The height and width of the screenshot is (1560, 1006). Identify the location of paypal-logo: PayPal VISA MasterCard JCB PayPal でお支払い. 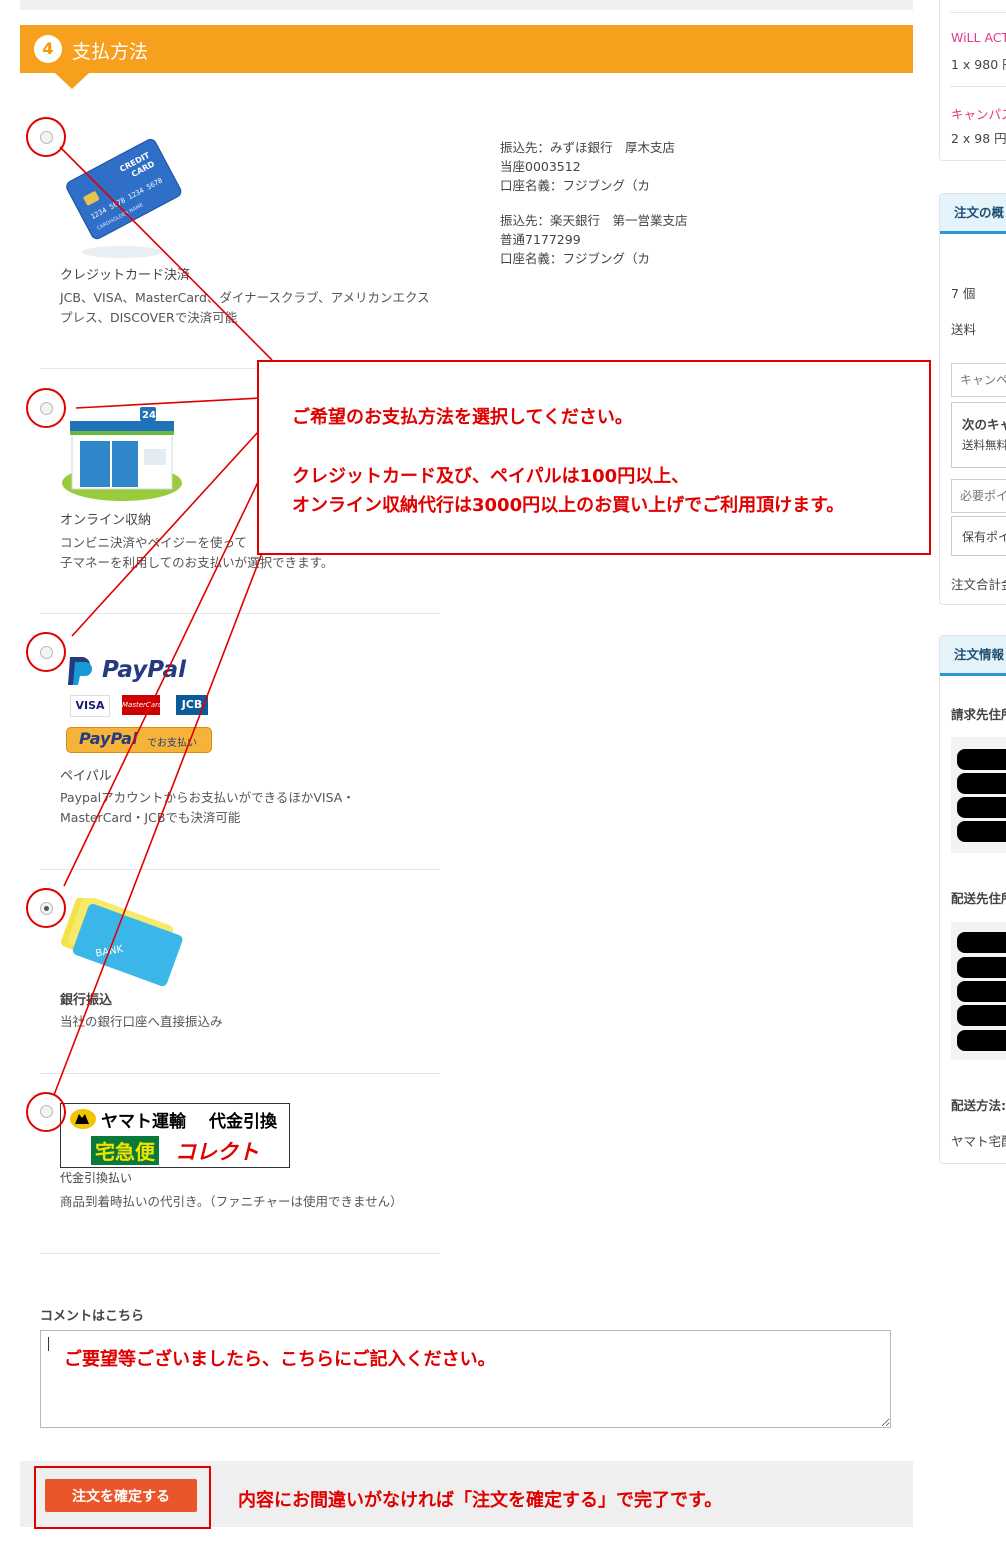
(139, 705).